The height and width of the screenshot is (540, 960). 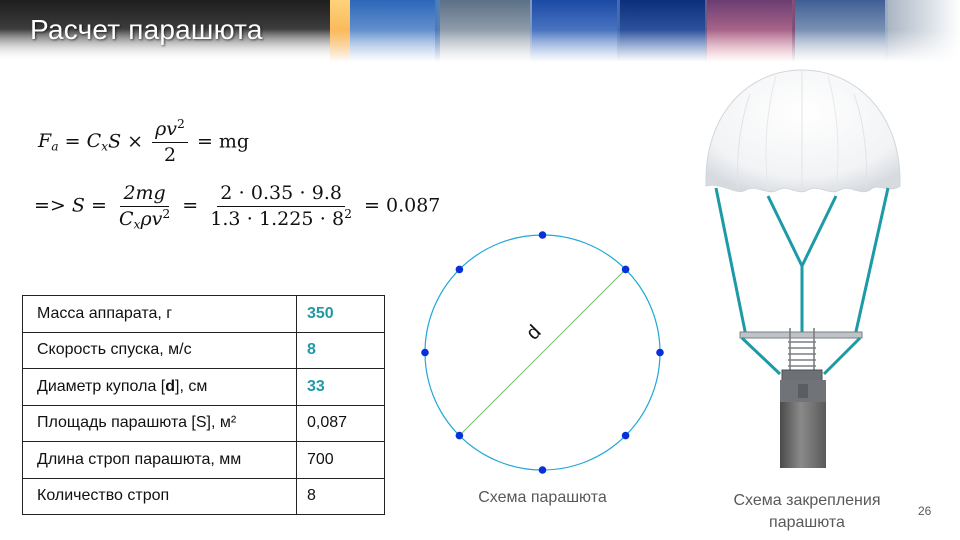 I want to click on diameter-label: d, so click(x=533, y=332).